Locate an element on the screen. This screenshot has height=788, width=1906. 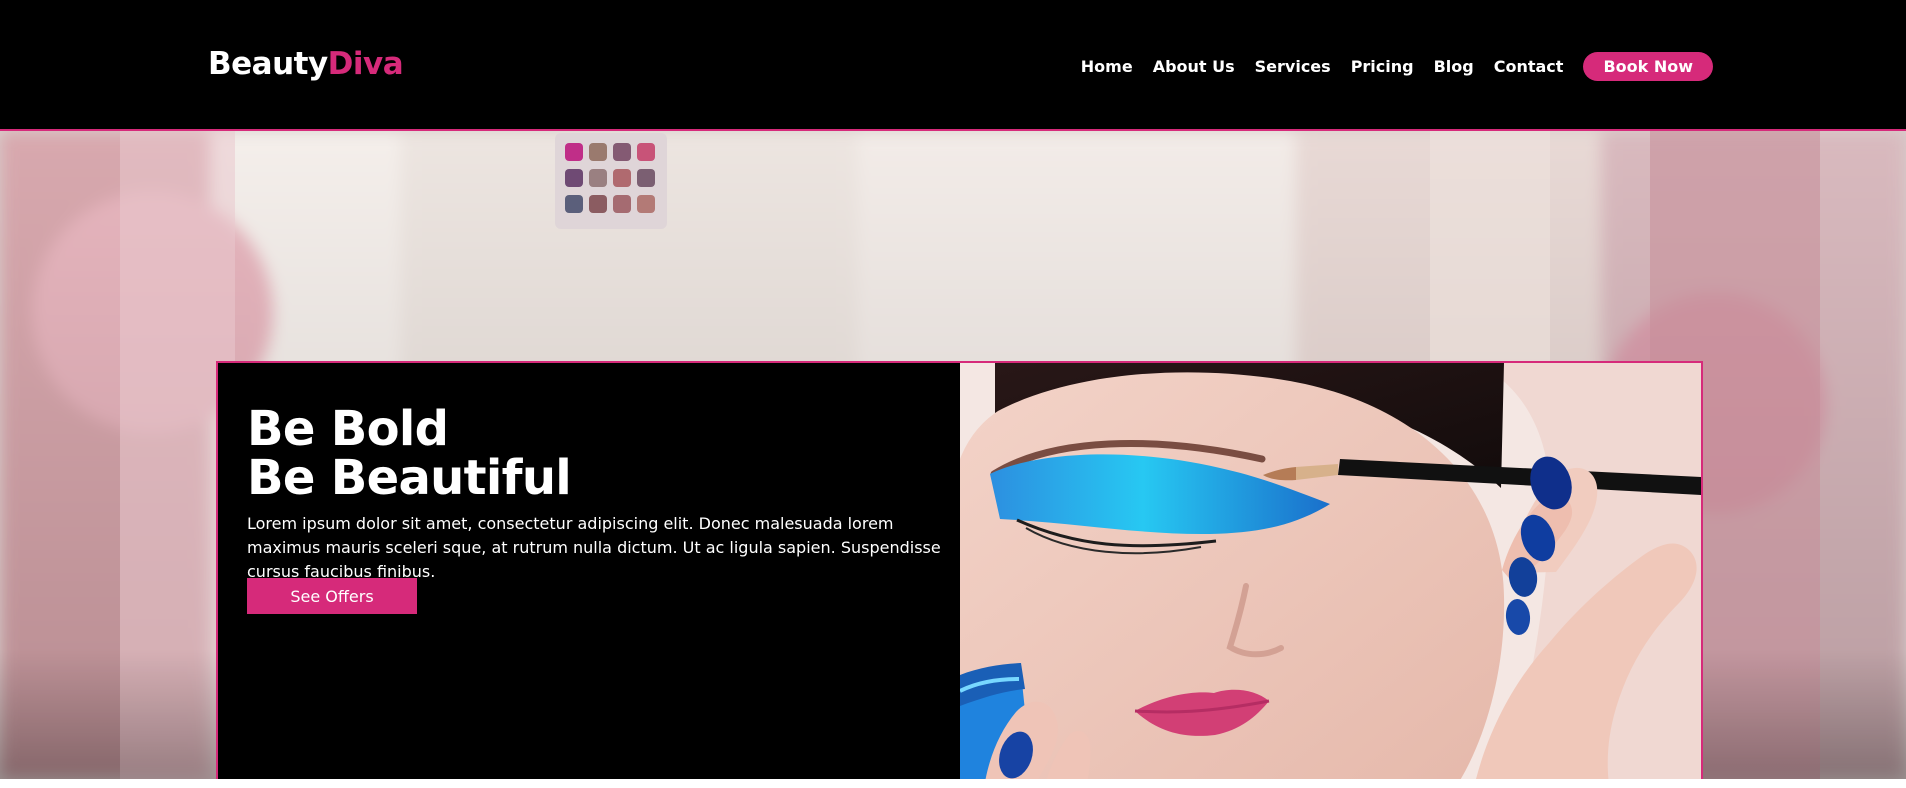
logo-primary-text: Beauty is located at coordinates (268, 64).